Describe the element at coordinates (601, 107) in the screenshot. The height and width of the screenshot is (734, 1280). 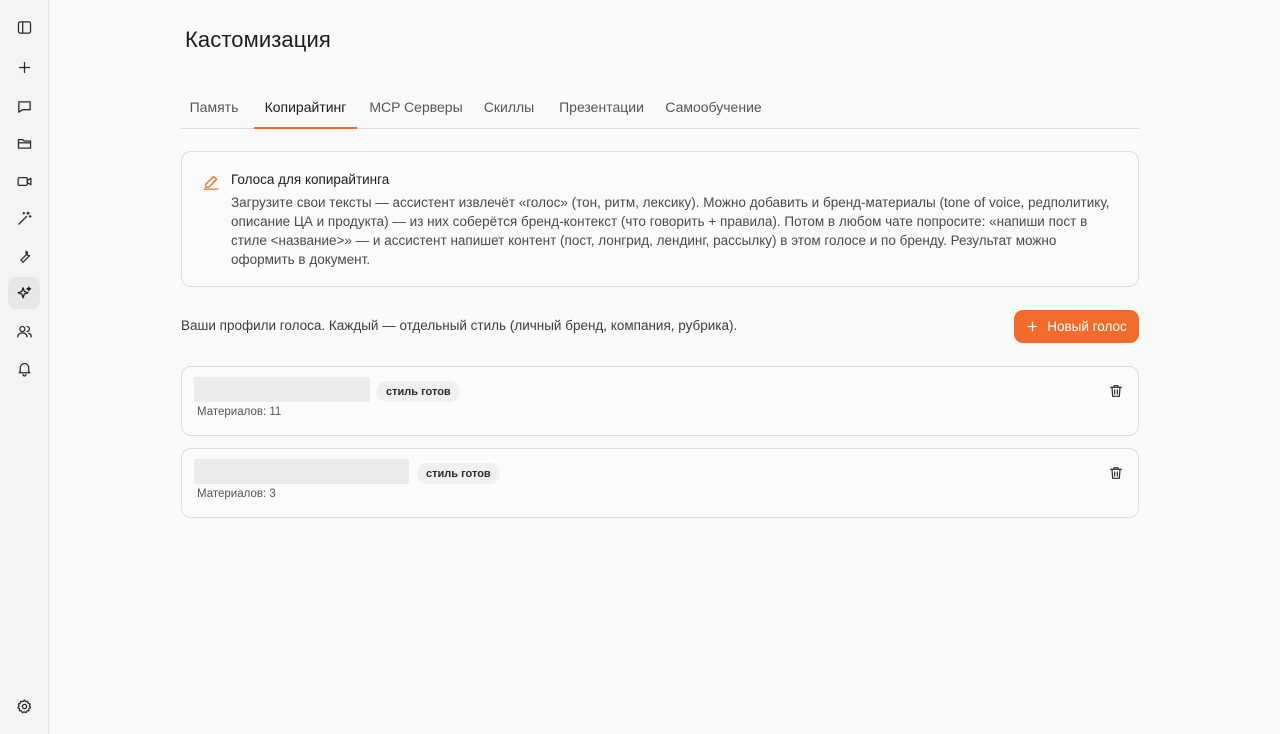
I see `tab-presentations: Презентации` at that location.